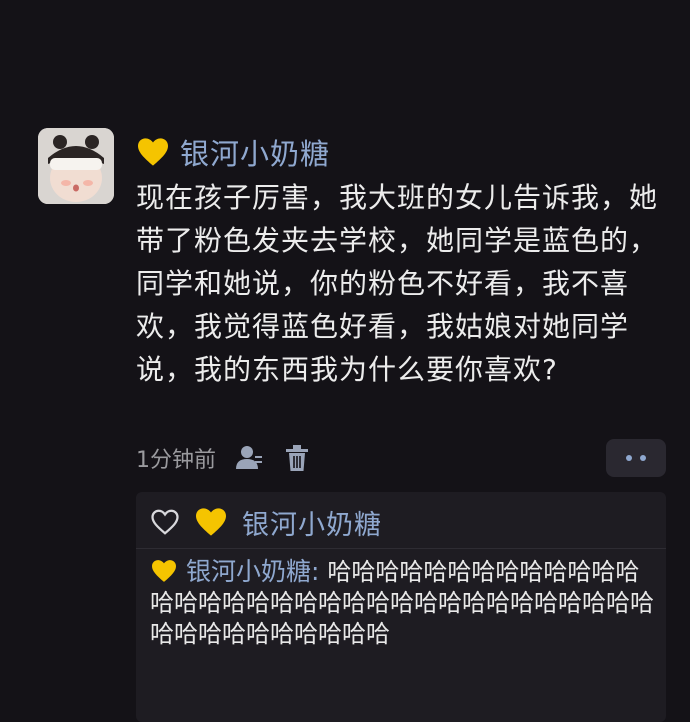 The height and width of the screenshot is (722, 690). I want to click on like-row: 银河小奶糖, so click(266, 522).